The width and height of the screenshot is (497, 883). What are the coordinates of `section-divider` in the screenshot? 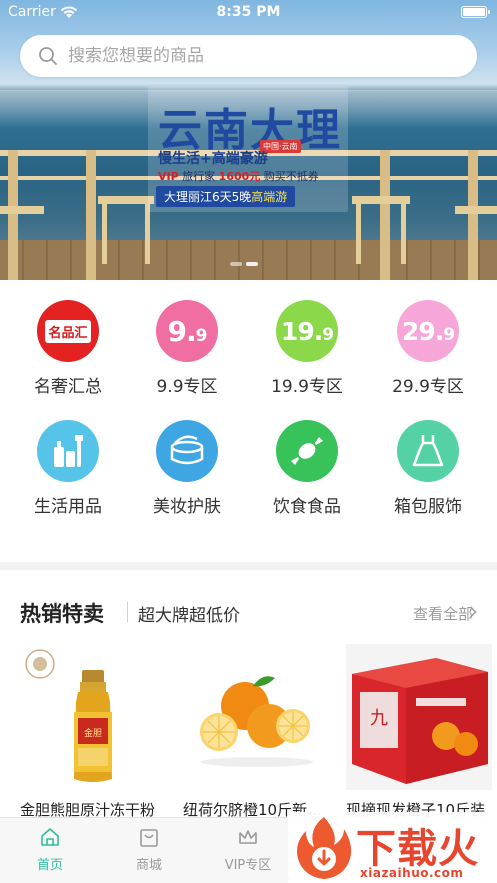 It's located at (248, 566).